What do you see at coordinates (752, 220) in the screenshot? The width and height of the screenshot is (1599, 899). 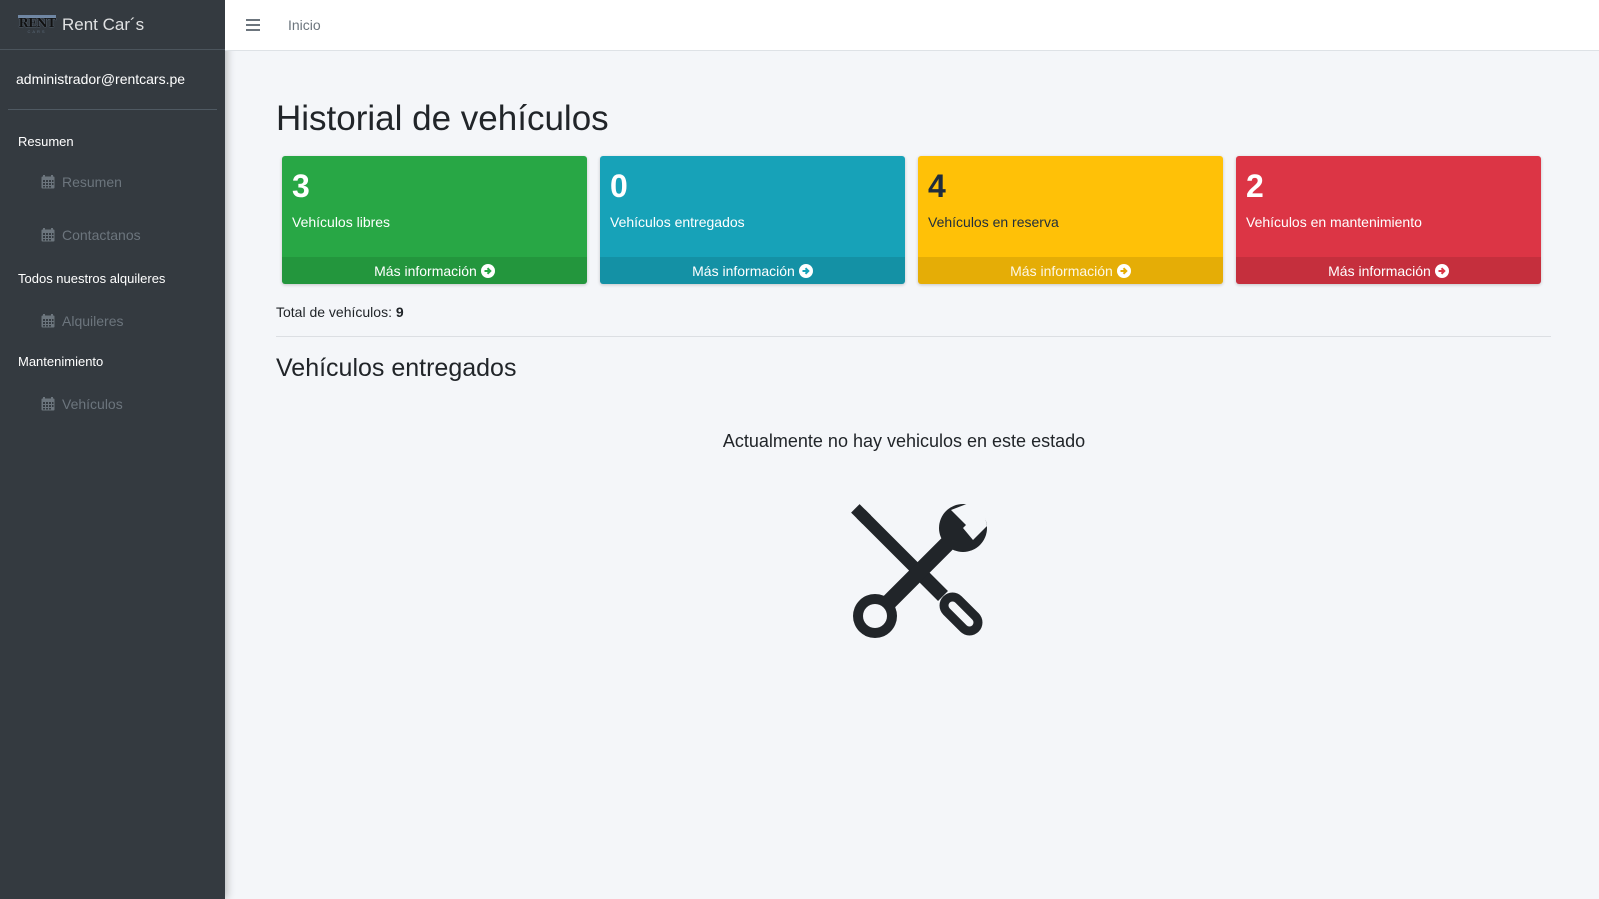 I see `stat-card-entregados: 0 Vehículos entregados Más información` at bounding box center [752, 220].